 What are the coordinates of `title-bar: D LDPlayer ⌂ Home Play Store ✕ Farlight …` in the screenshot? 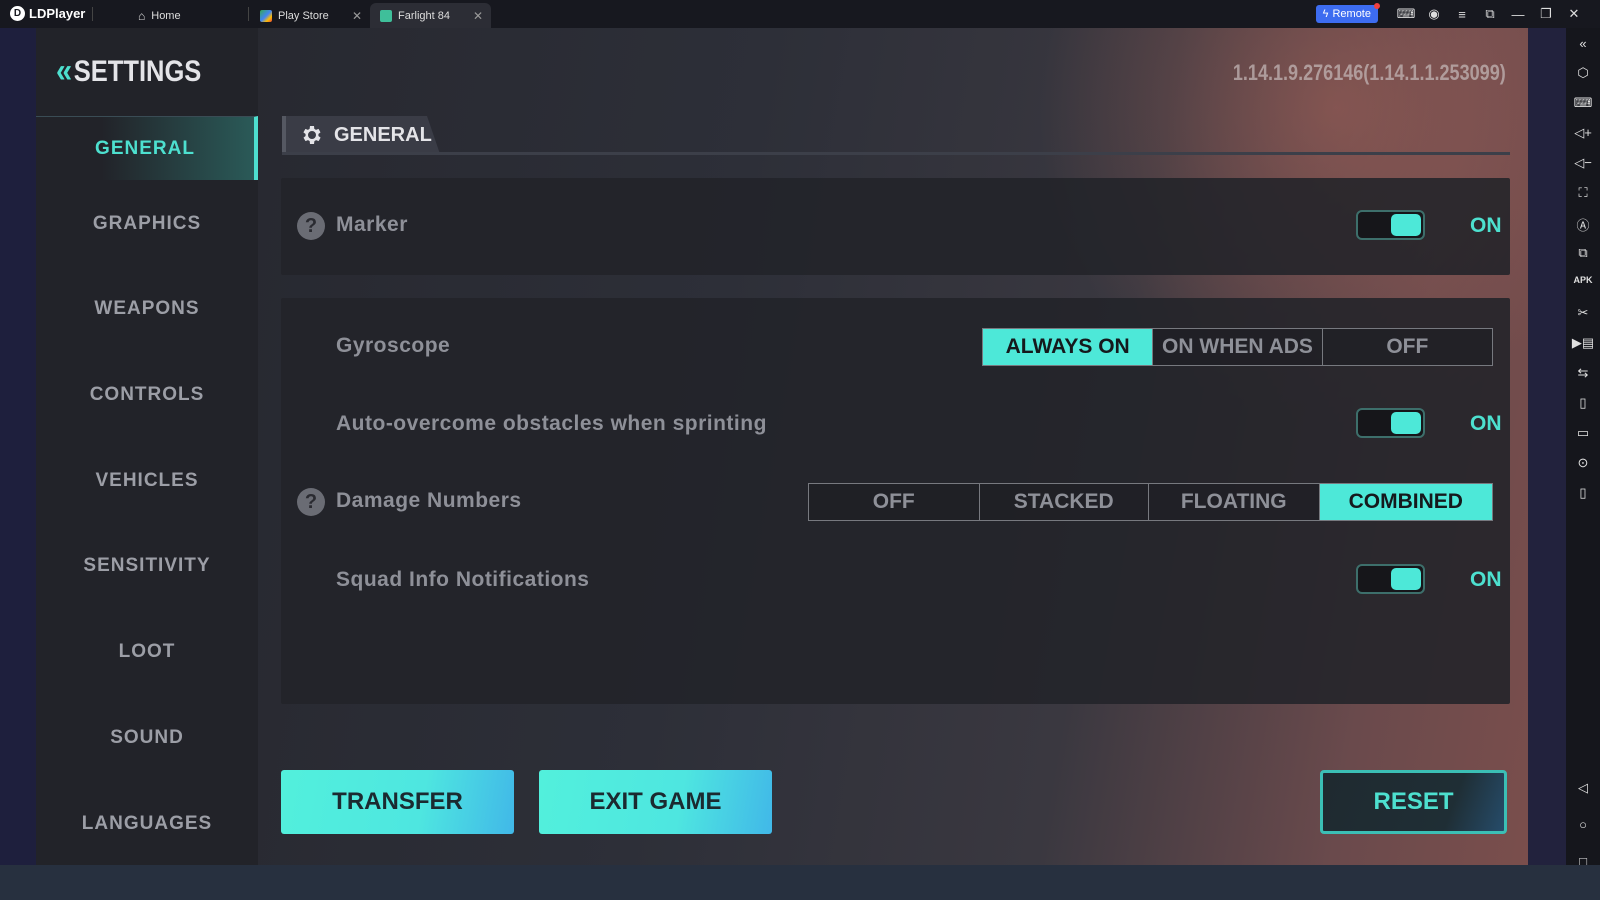 It's located at (800, 14).